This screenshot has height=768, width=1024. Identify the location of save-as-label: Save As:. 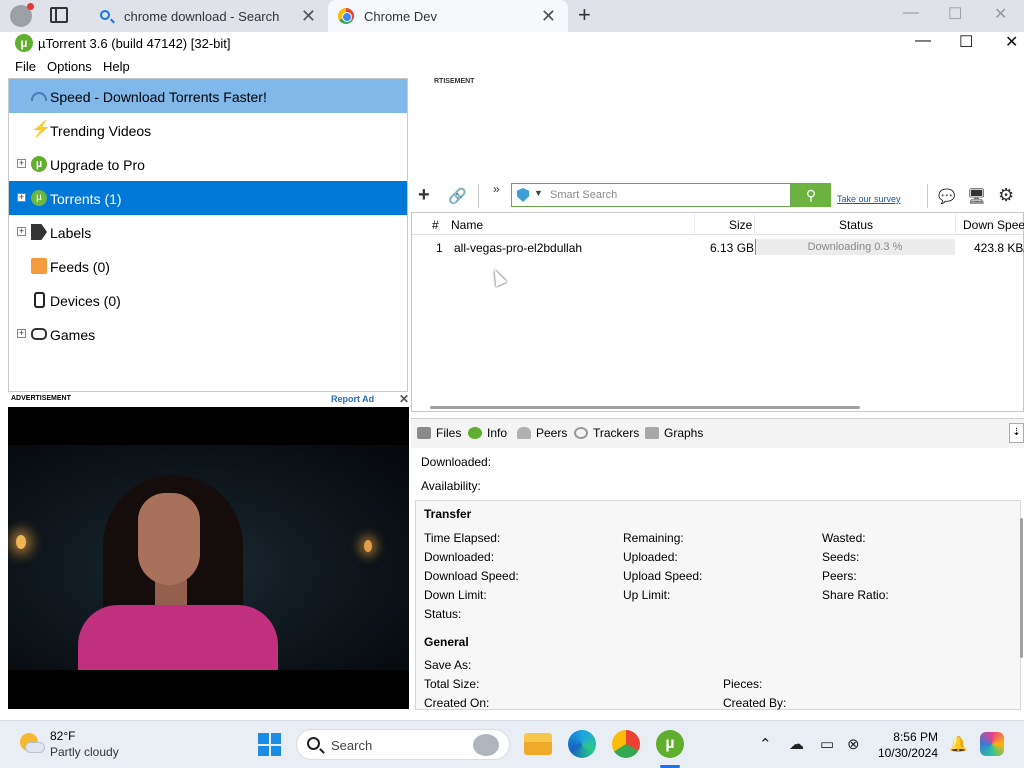
(448, 665).